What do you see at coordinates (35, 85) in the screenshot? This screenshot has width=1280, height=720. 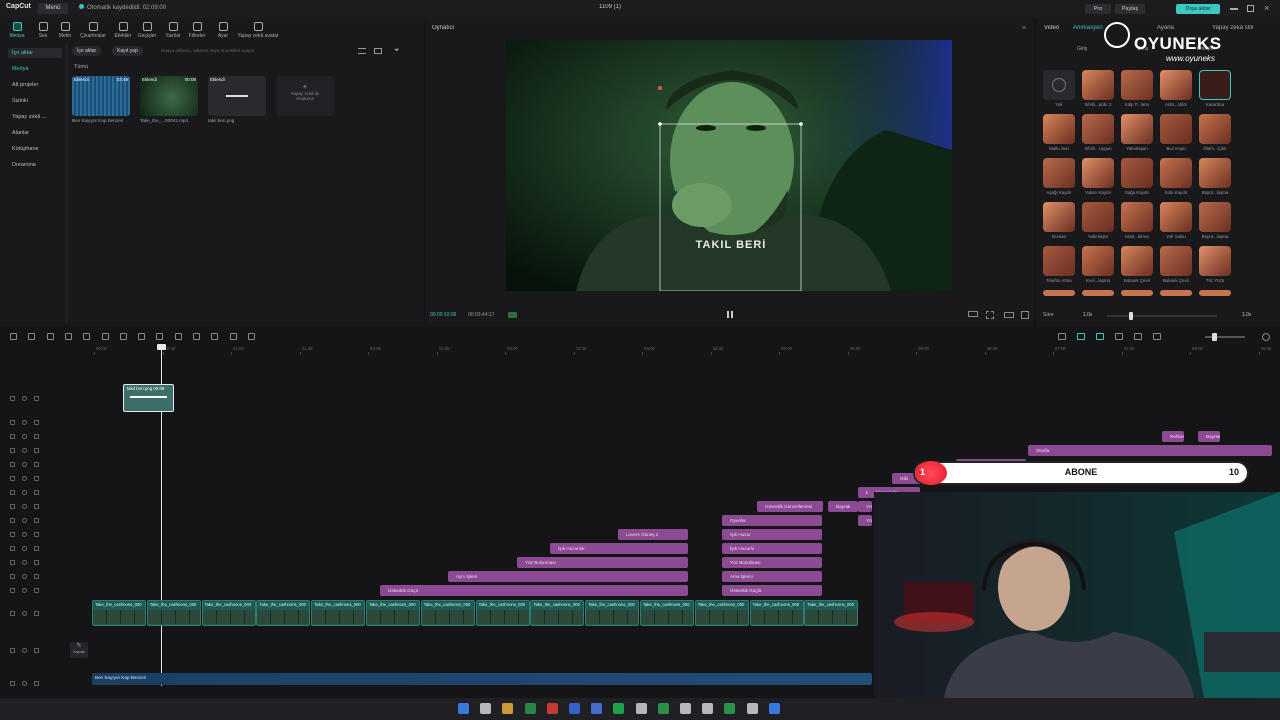 I see `sidebar-item-subprojects: Alt projeler` at bounding box center [35, 85].